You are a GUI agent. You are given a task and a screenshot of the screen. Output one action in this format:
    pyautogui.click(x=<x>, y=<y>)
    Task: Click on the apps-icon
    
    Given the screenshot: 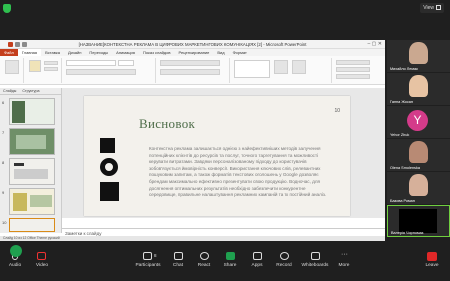 What is the action you would take?
    pyautogui.click(x=257, y=256)
    